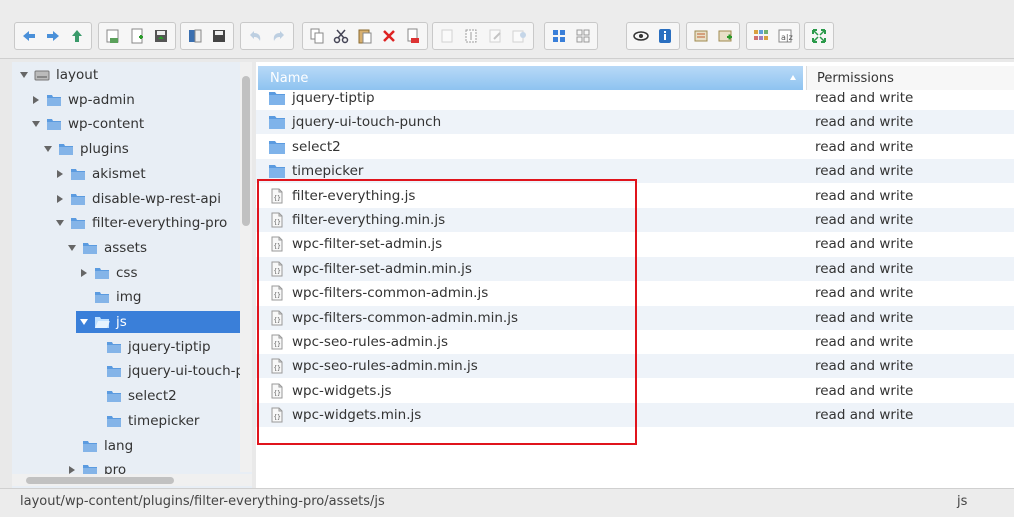  What do you see at coordinates (99, 446) in the screenshot?
I see `tree-item-lang: lang` at bounding box center [99, 446].